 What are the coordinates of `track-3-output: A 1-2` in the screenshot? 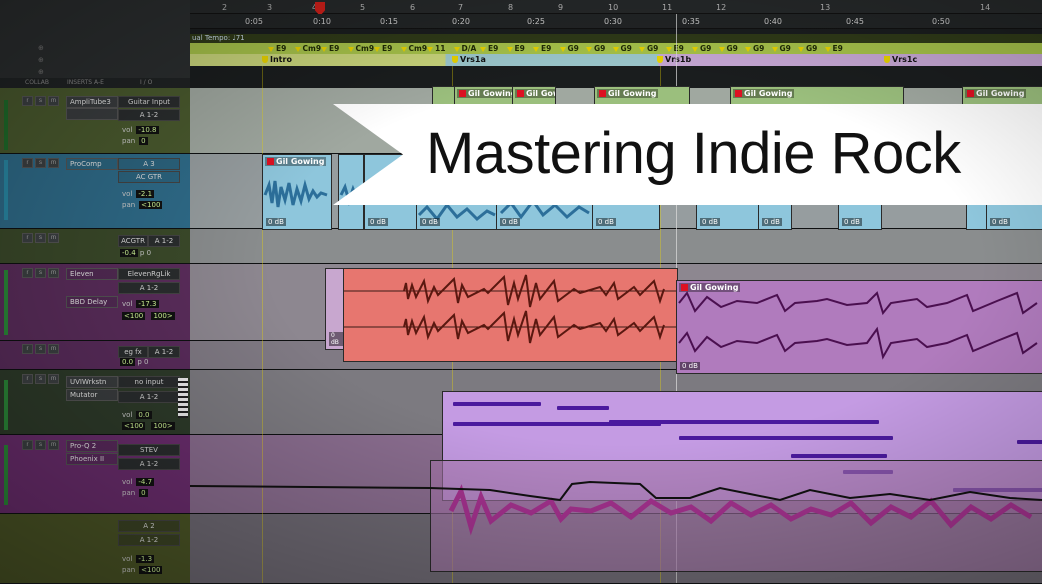 It's located at (164, 241).